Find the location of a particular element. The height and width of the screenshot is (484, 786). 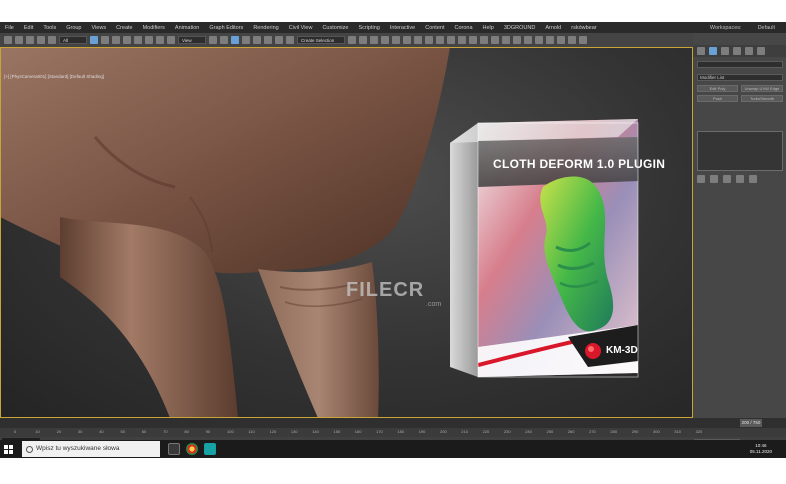

link-icon is located at coordinates (30, 40).